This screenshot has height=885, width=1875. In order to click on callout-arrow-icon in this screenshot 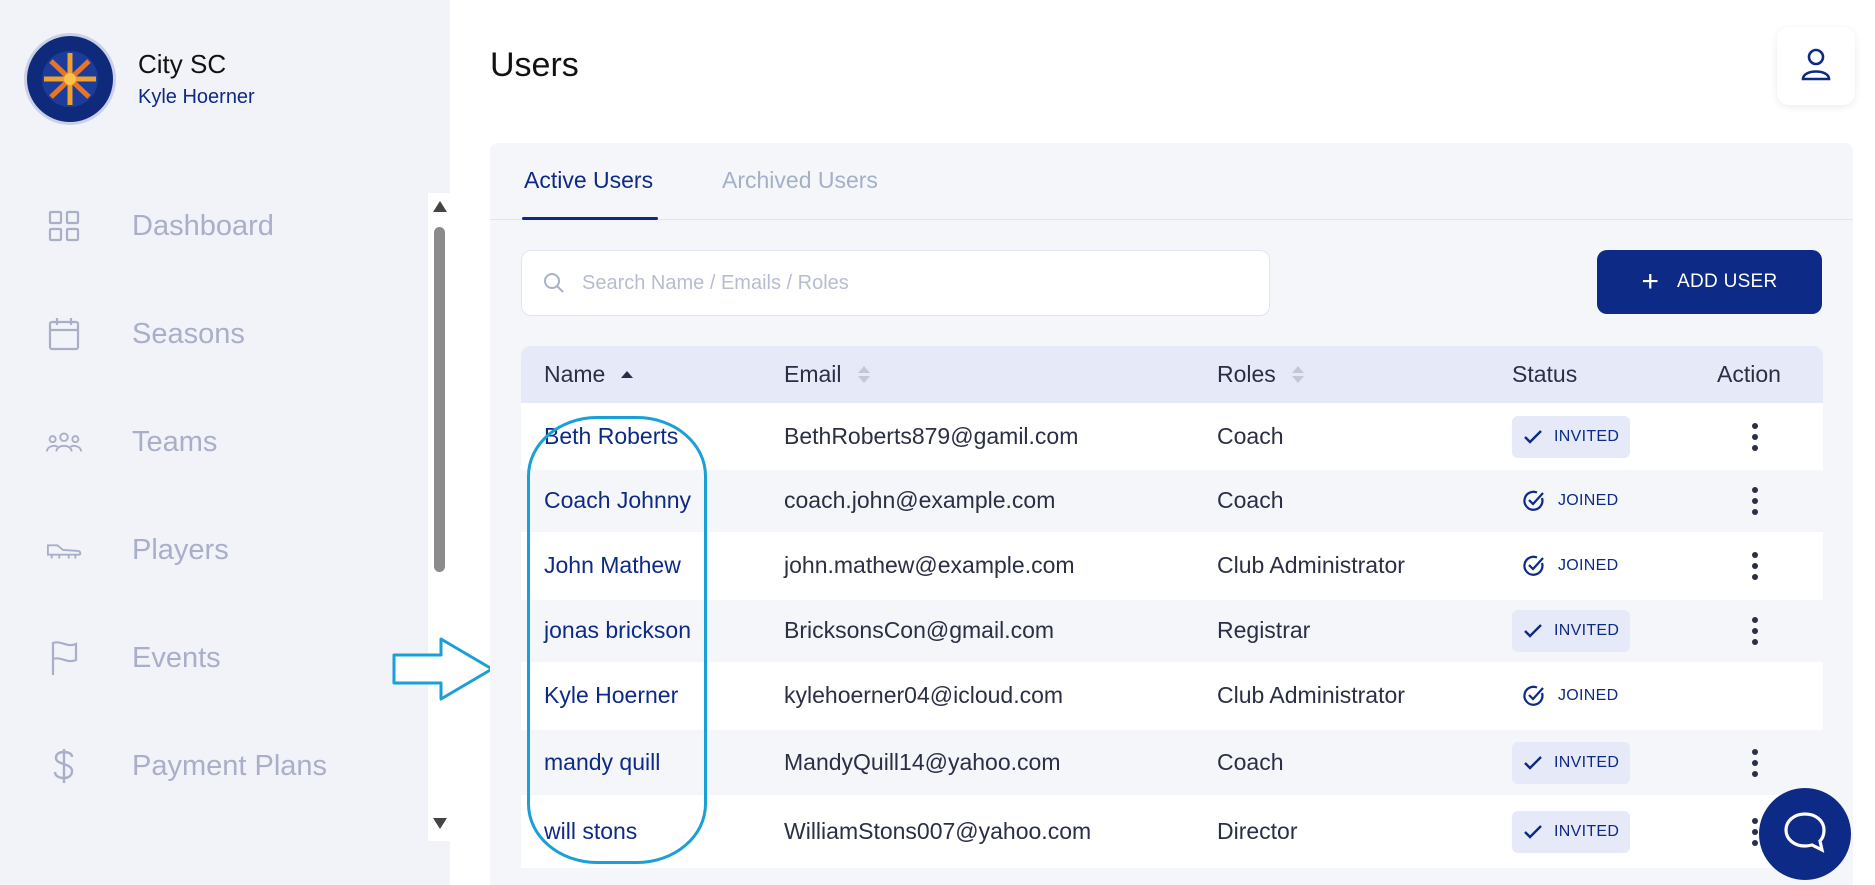, I will do `click(443, 669)`.